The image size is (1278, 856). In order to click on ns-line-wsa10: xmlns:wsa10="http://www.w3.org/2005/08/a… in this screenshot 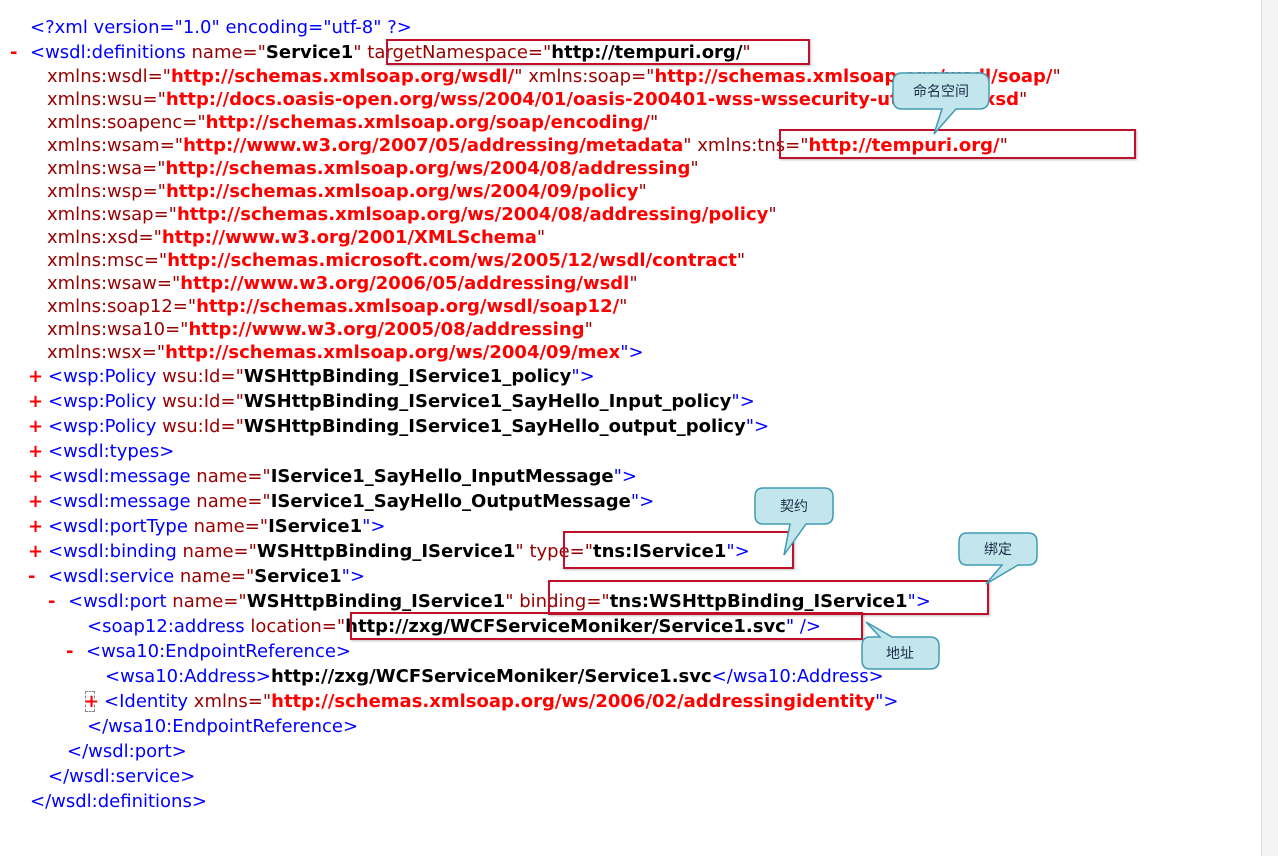, I will do `click(320, 329)`.